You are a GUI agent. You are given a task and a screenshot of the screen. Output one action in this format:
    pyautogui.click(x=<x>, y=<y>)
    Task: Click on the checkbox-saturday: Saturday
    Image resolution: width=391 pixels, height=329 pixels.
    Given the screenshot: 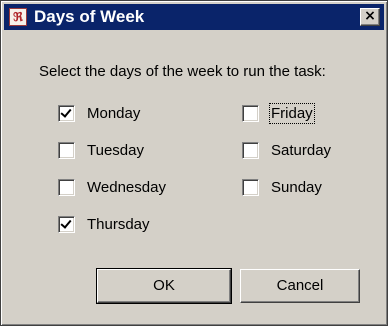 What is the action you would take?
    pyautogui.click(x=286, y=150)
    